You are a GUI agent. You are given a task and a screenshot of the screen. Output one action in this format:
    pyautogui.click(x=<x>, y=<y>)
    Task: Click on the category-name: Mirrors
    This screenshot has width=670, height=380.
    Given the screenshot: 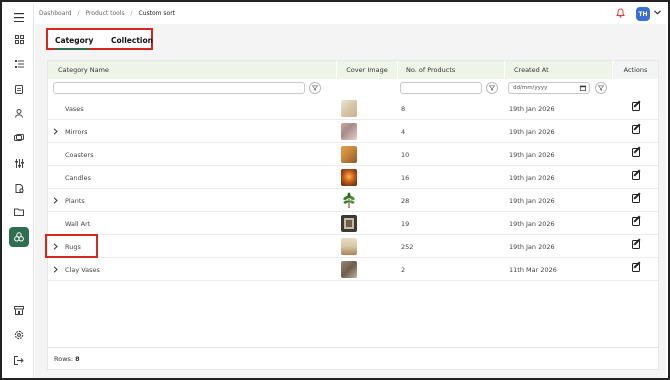 What is the action you would take?
    pyautogui.click(x=76, y=131)
    